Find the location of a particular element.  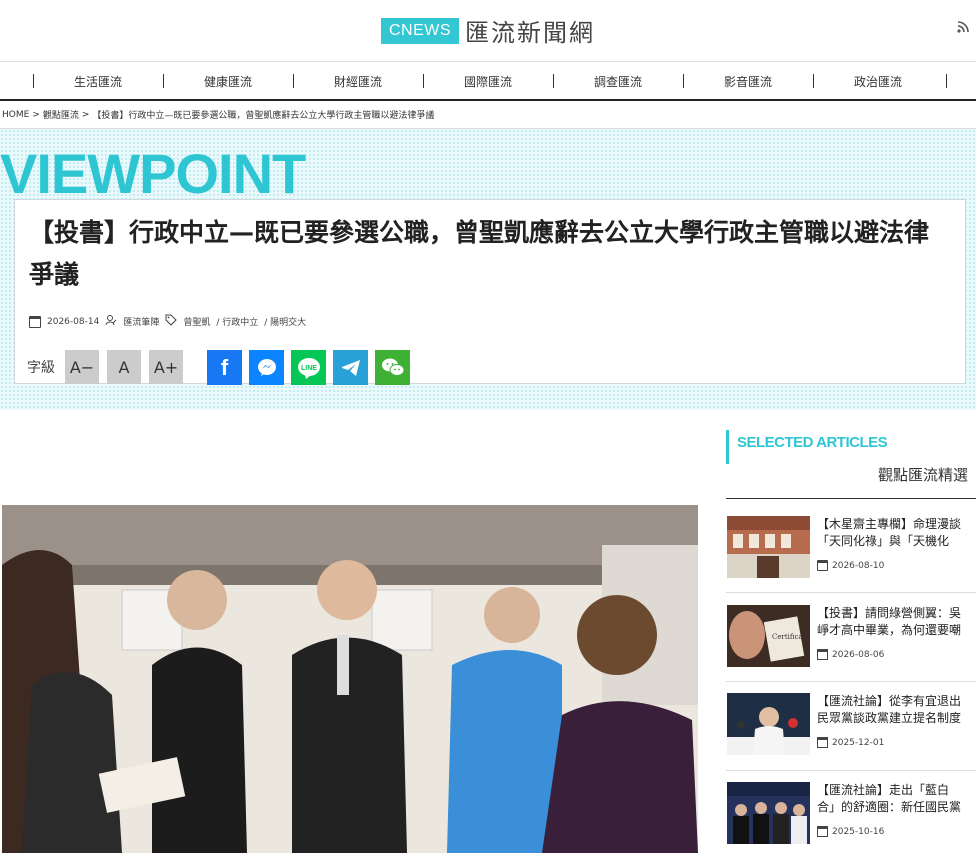

nav-item-video: 影音匯流 is located at coordinates (748, 81).